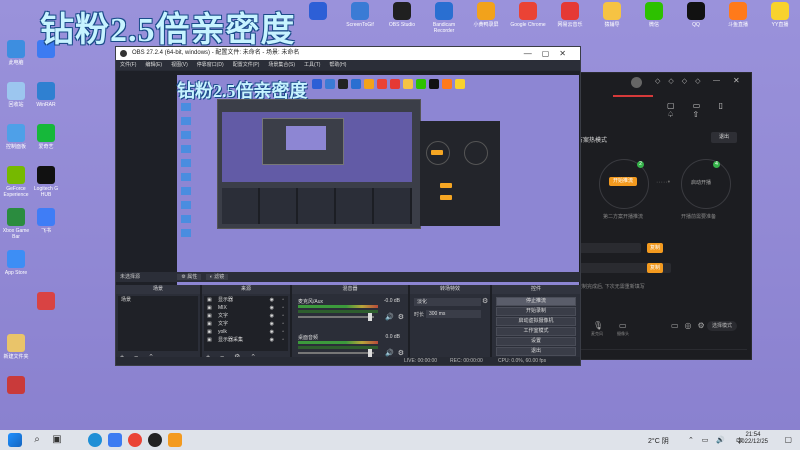  I want to click on start-stream-button: 开始推流, so click(623, 181).